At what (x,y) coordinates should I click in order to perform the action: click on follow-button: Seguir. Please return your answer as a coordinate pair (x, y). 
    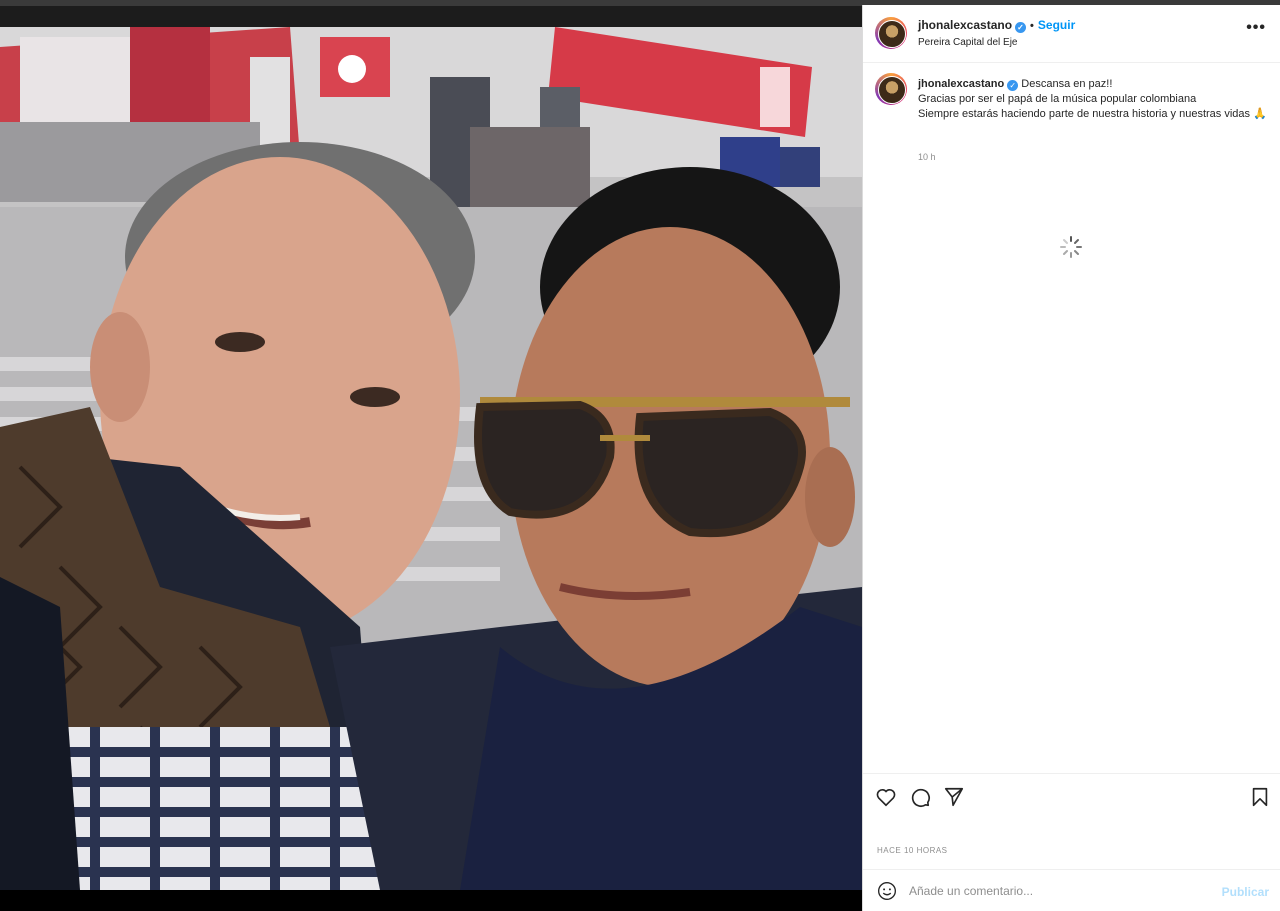
    Looking at the image, I should click on (1056, 25).